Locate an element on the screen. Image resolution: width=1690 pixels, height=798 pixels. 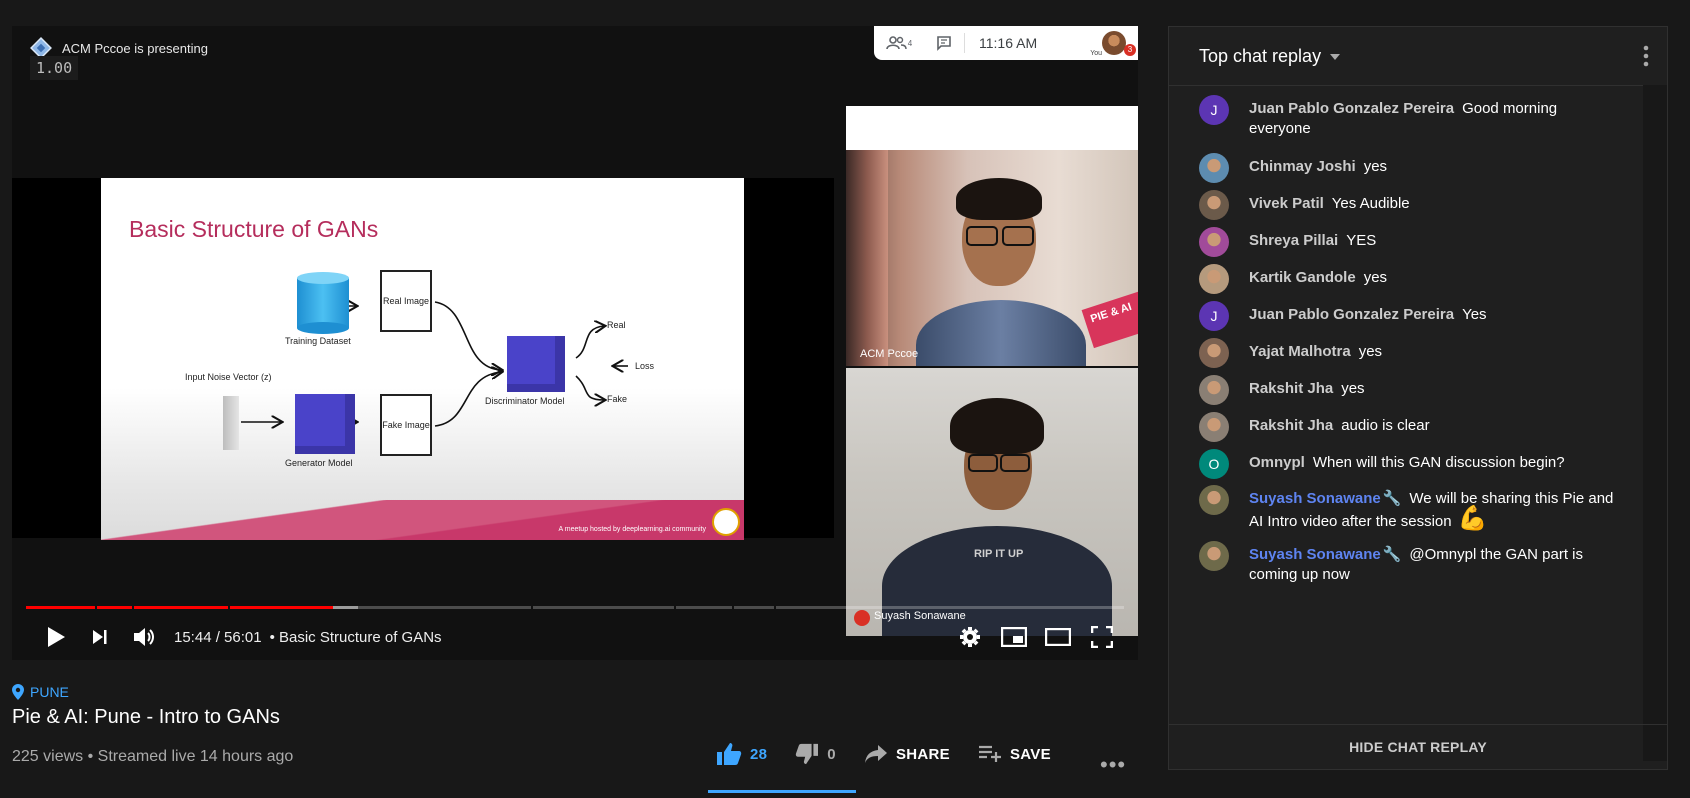
chat-message: Vivek Patil Yes Audible is located at coordinates (1409, 205).